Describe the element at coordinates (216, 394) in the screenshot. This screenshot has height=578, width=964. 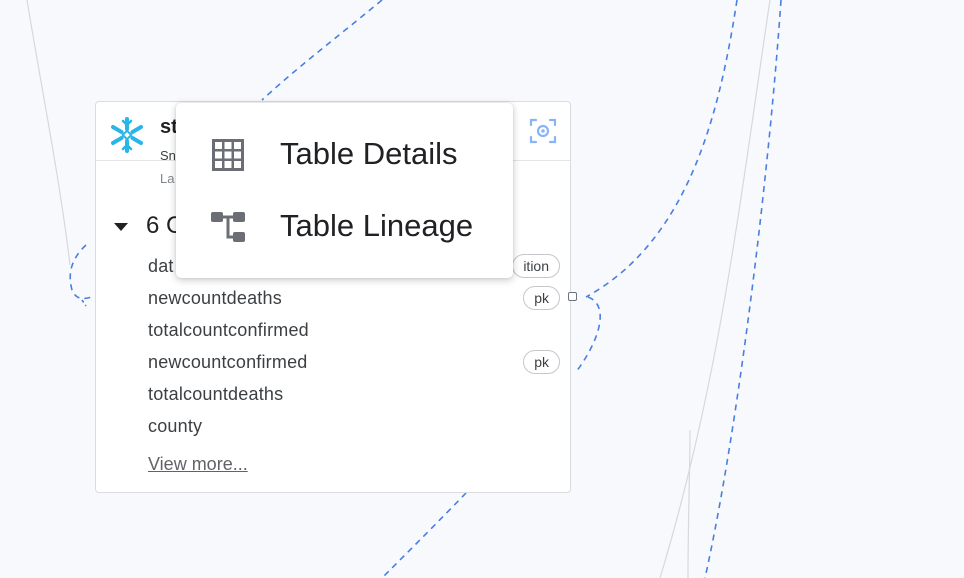
I see `column-name: totalcountdeaths` at that location.